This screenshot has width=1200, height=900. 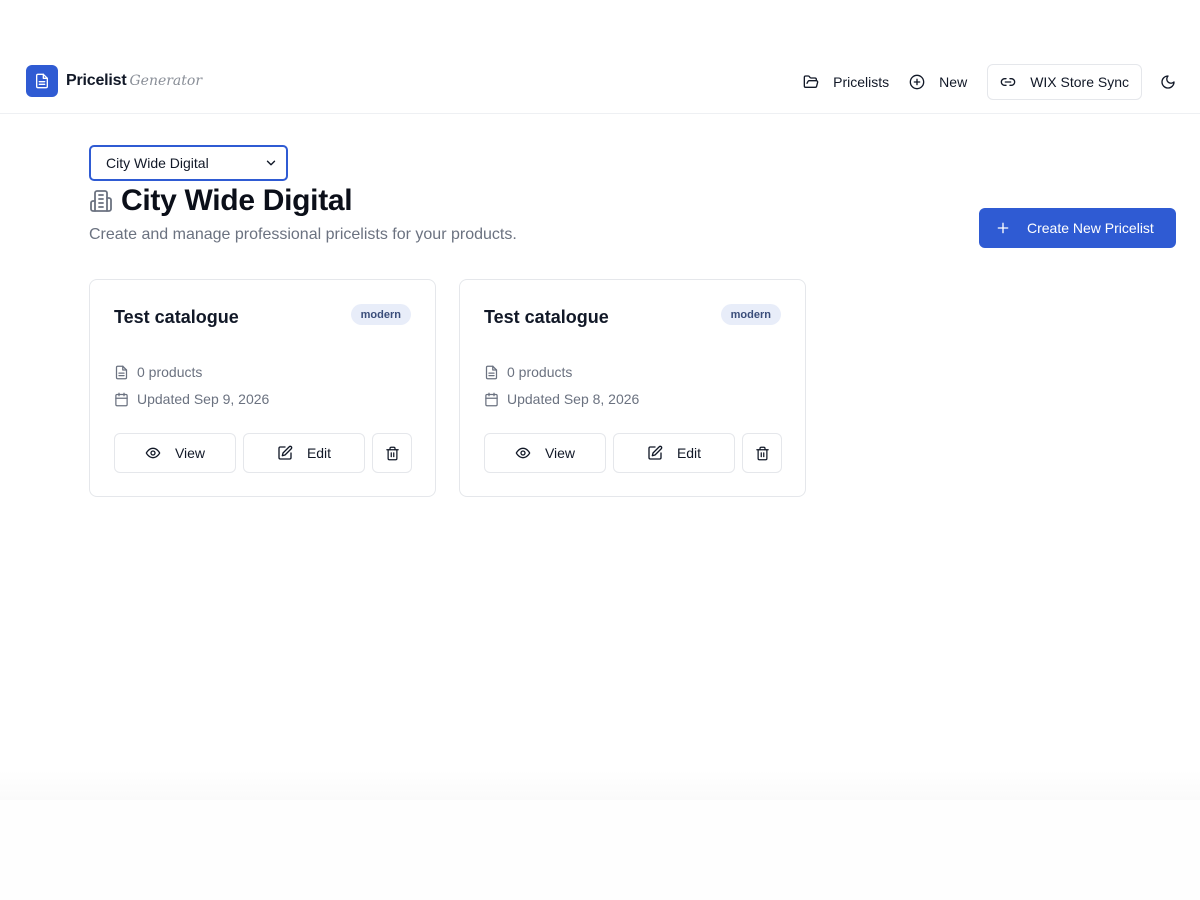 What do you see at coordinates (600, 785) in the screenshot?
I see `footer-fade` at bounding box center [600, 785].